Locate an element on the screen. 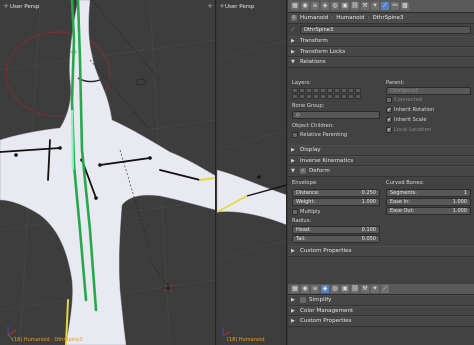 Image resolution: width=474 pixels, height=345 pixels. inherit-rotation-checkbox: ✓ is located at coordinates (389, 110).